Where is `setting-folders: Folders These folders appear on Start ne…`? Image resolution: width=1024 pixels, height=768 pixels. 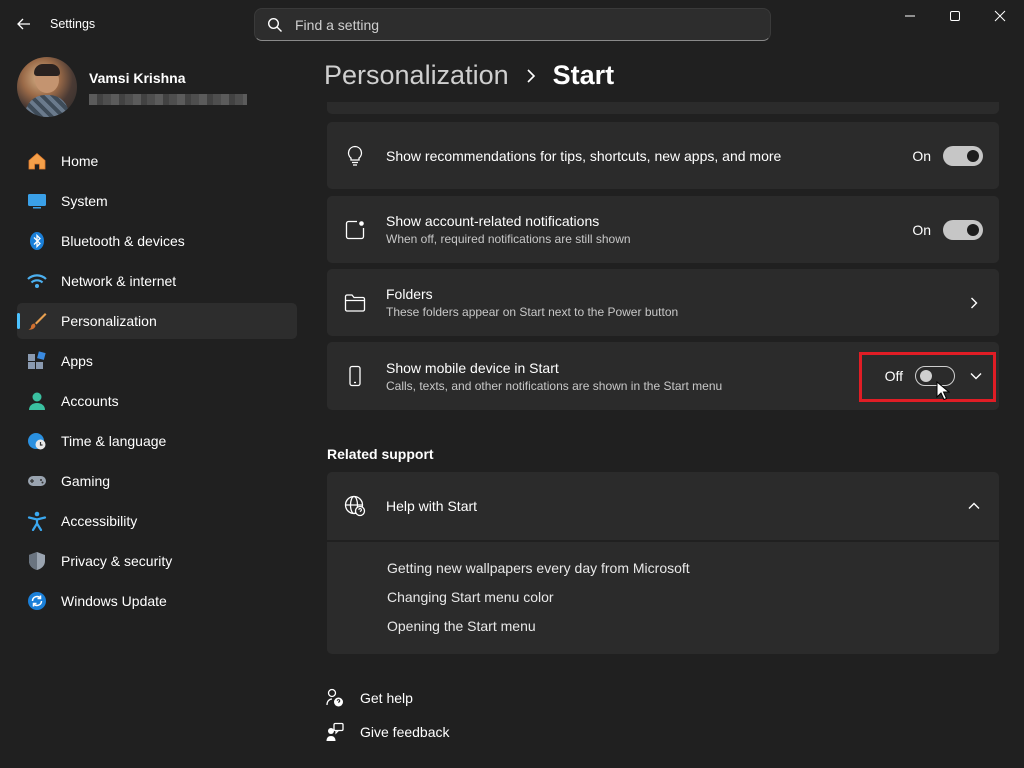 setting-folders: Folders These folders appear on Start ne… is located at coordinates (663, 302).